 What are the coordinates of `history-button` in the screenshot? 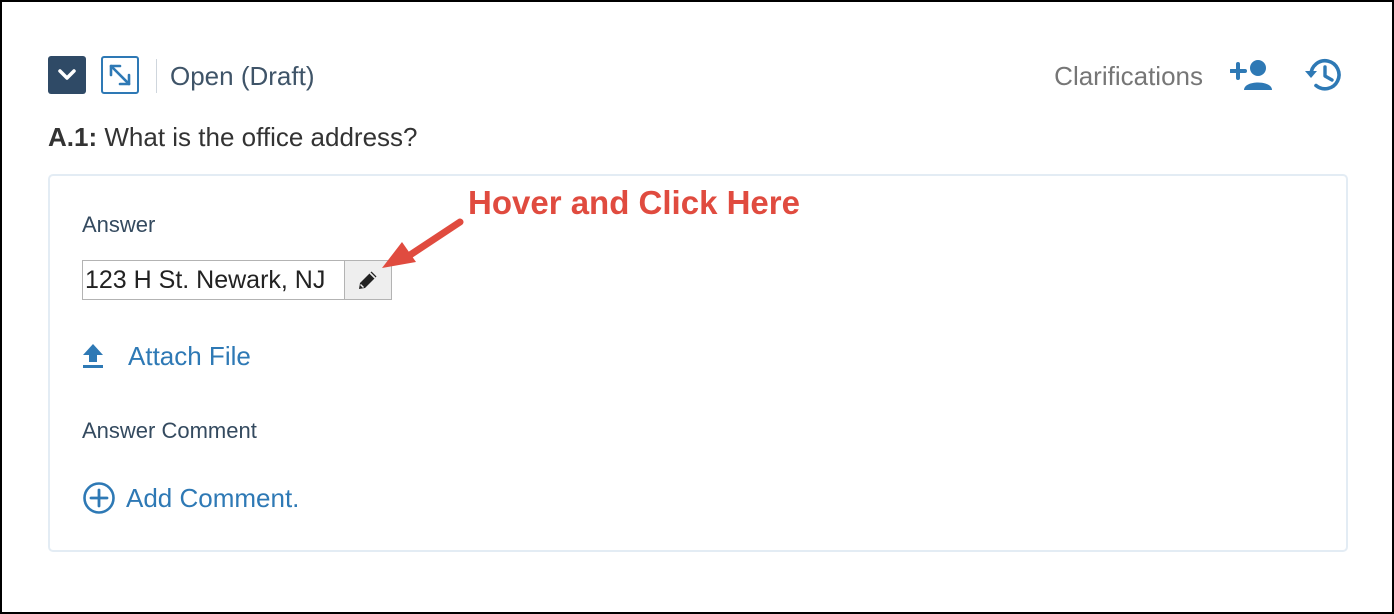 It's located at (1324, 75).